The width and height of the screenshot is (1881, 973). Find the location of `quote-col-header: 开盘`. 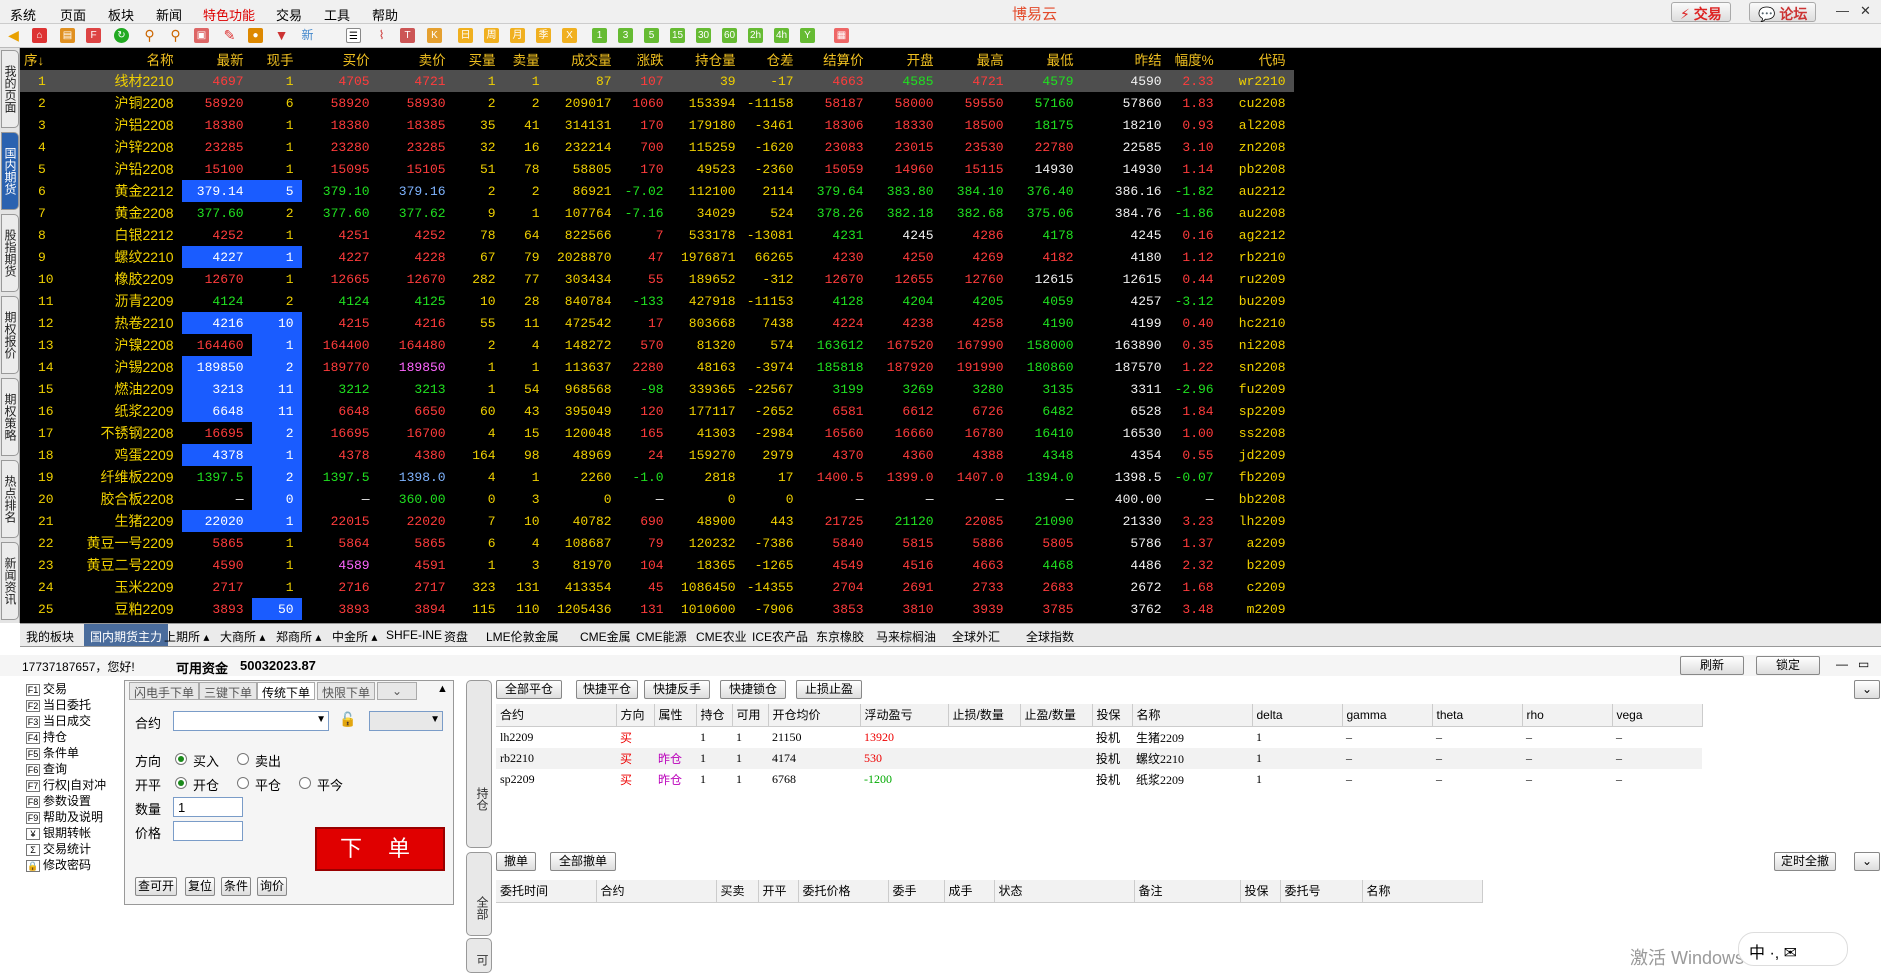

quote-col-header: 开盘 is located at coordinates (907, 59).